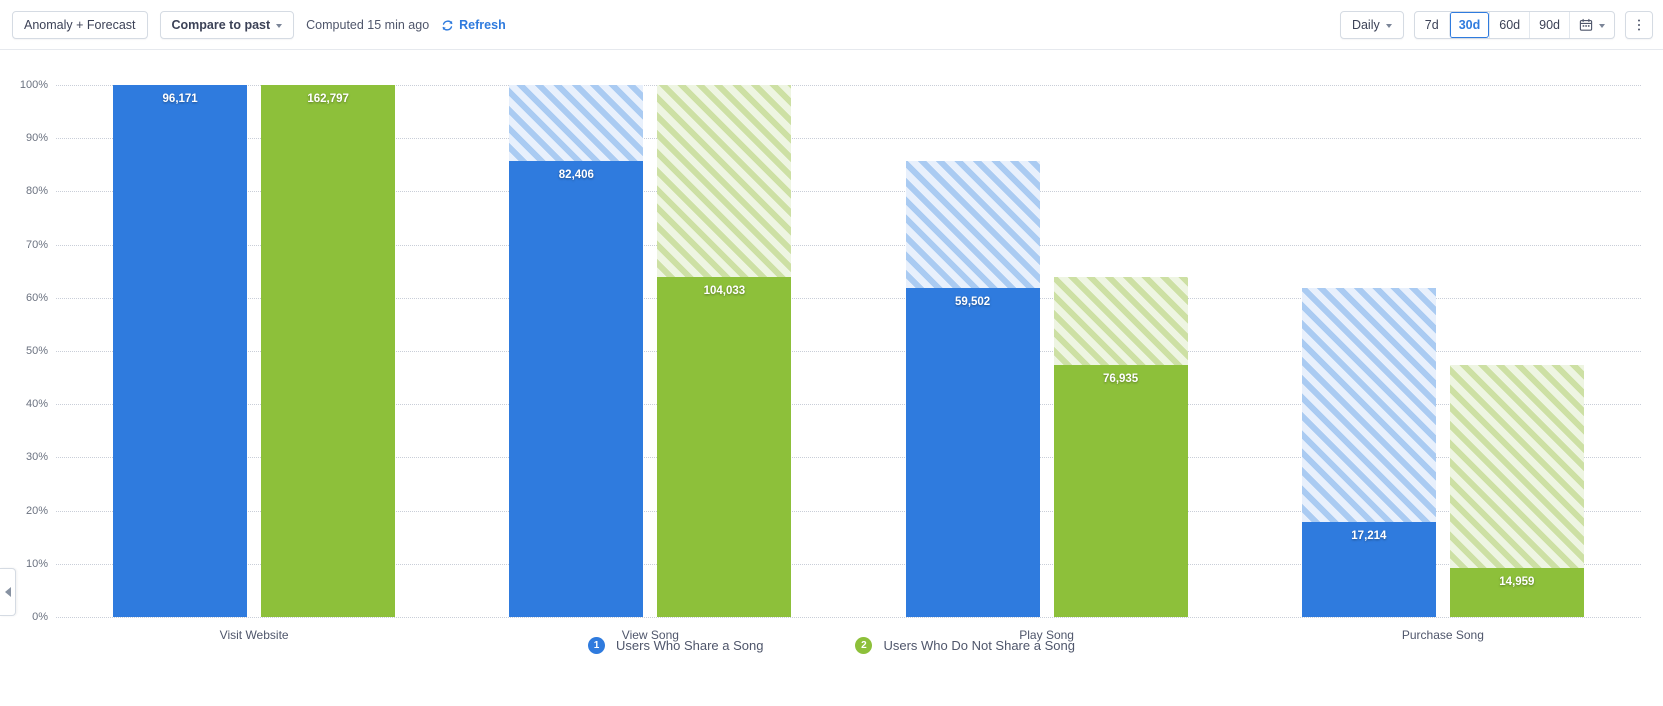 This screenshot has width=1663, height=706. I want to click on funnel-bar: 59,502, so click(972, 389).